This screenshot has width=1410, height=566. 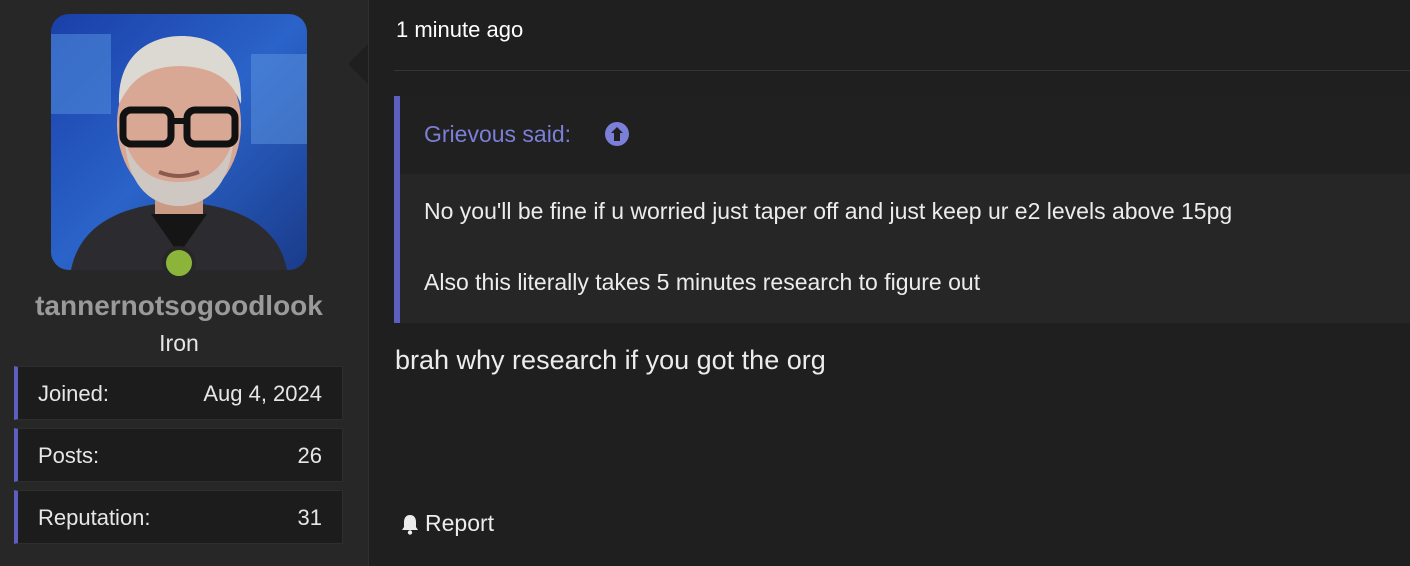 What do you see at coordinates (262, 393) in the screenshot?
I see `stat-value: Aug 4, 2024` at bounding box center [262, 393].